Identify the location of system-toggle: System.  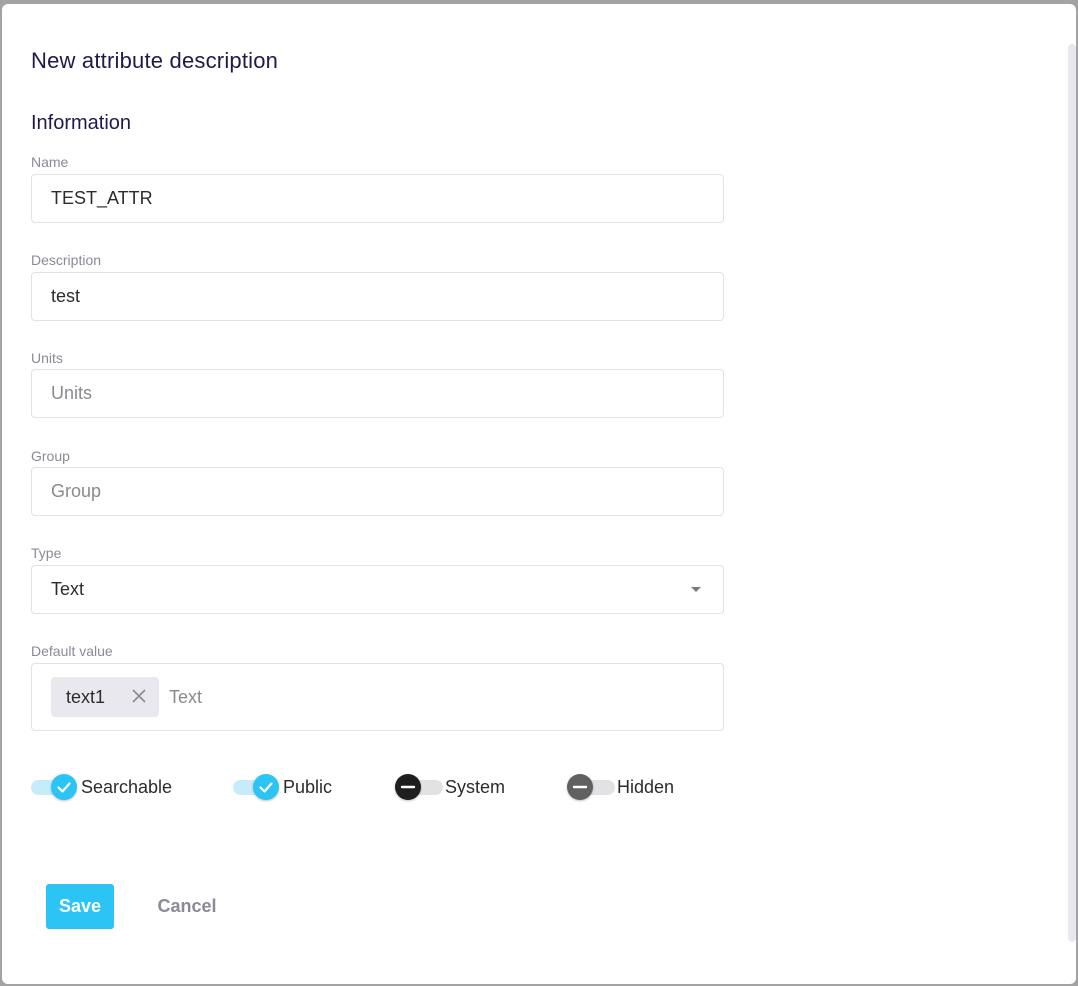
(455, 787).